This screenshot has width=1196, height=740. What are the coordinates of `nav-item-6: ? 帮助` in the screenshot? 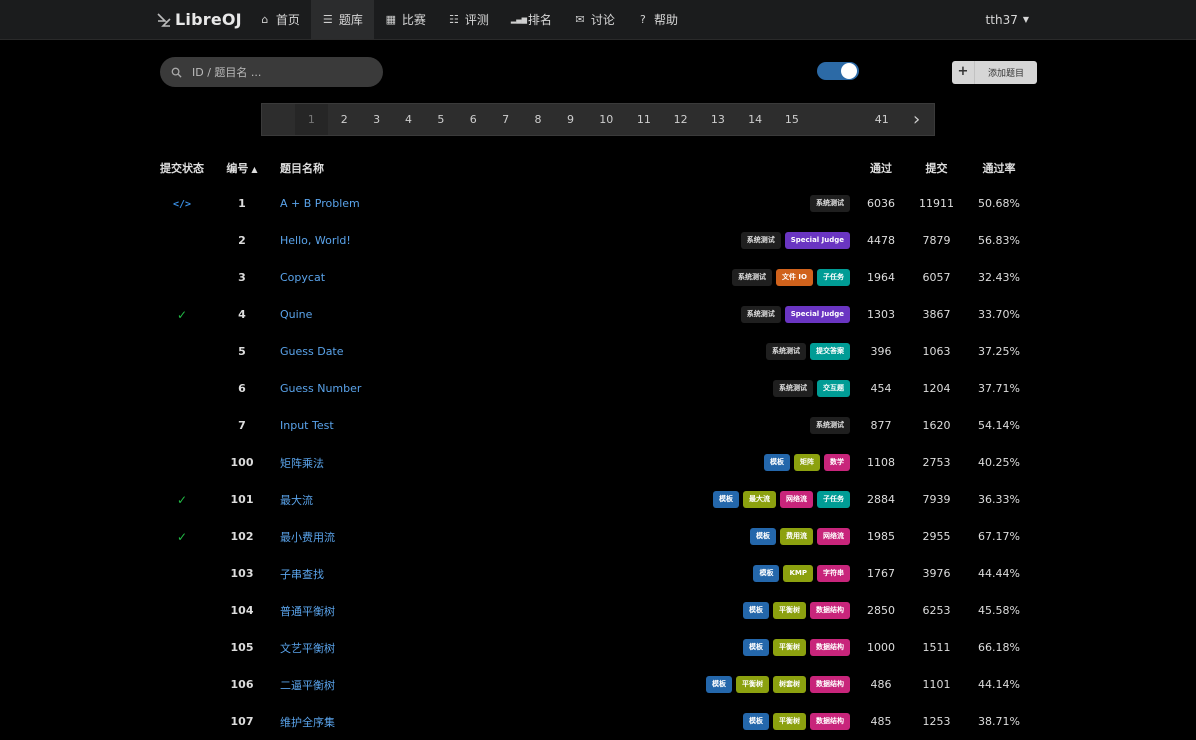 It's located at (657, 19).